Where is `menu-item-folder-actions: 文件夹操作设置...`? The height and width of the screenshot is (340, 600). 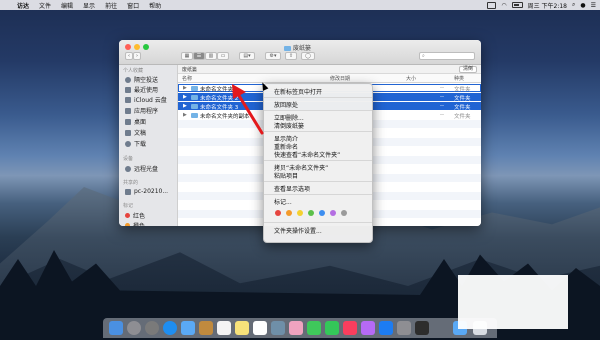
menu-item-folder-actions: 文件夹操作设置... is located at coordinates (298, 230).